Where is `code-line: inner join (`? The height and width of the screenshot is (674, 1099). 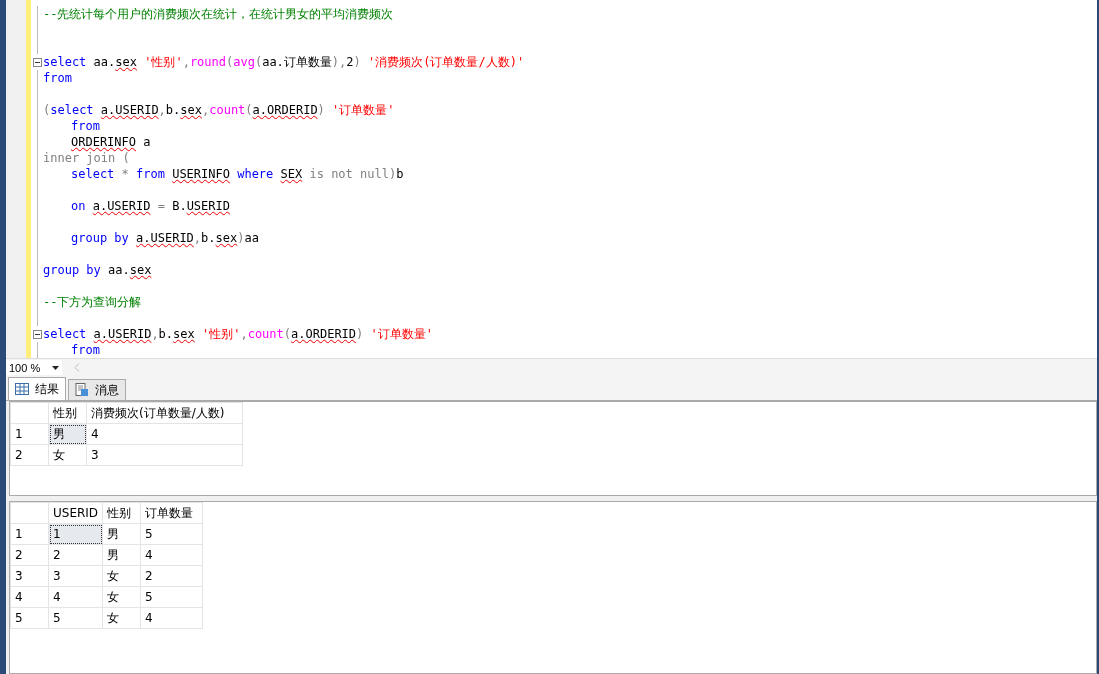 code-line: inner join ( is located at coordinates (86, 158).